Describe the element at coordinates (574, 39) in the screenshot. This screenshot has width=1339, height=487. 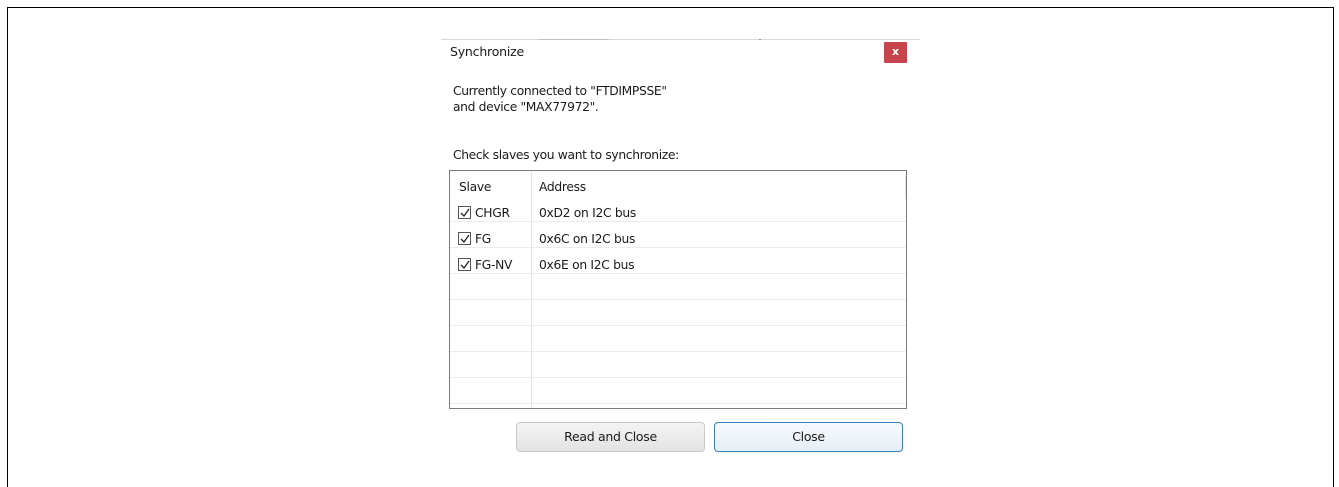
I see `dialog-top-segment` at that location.